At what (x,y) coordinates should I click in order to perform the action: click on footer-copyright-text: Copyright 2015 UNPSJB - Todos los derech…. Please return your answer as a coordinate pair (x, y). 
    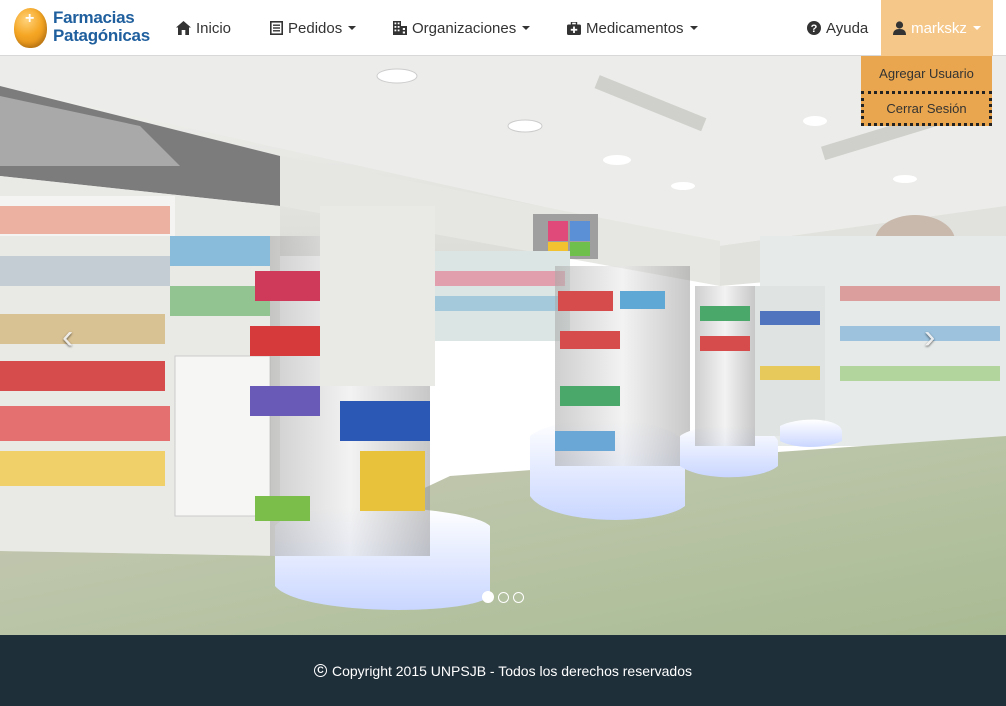
    Looking at the image, I should click on (512, 670).